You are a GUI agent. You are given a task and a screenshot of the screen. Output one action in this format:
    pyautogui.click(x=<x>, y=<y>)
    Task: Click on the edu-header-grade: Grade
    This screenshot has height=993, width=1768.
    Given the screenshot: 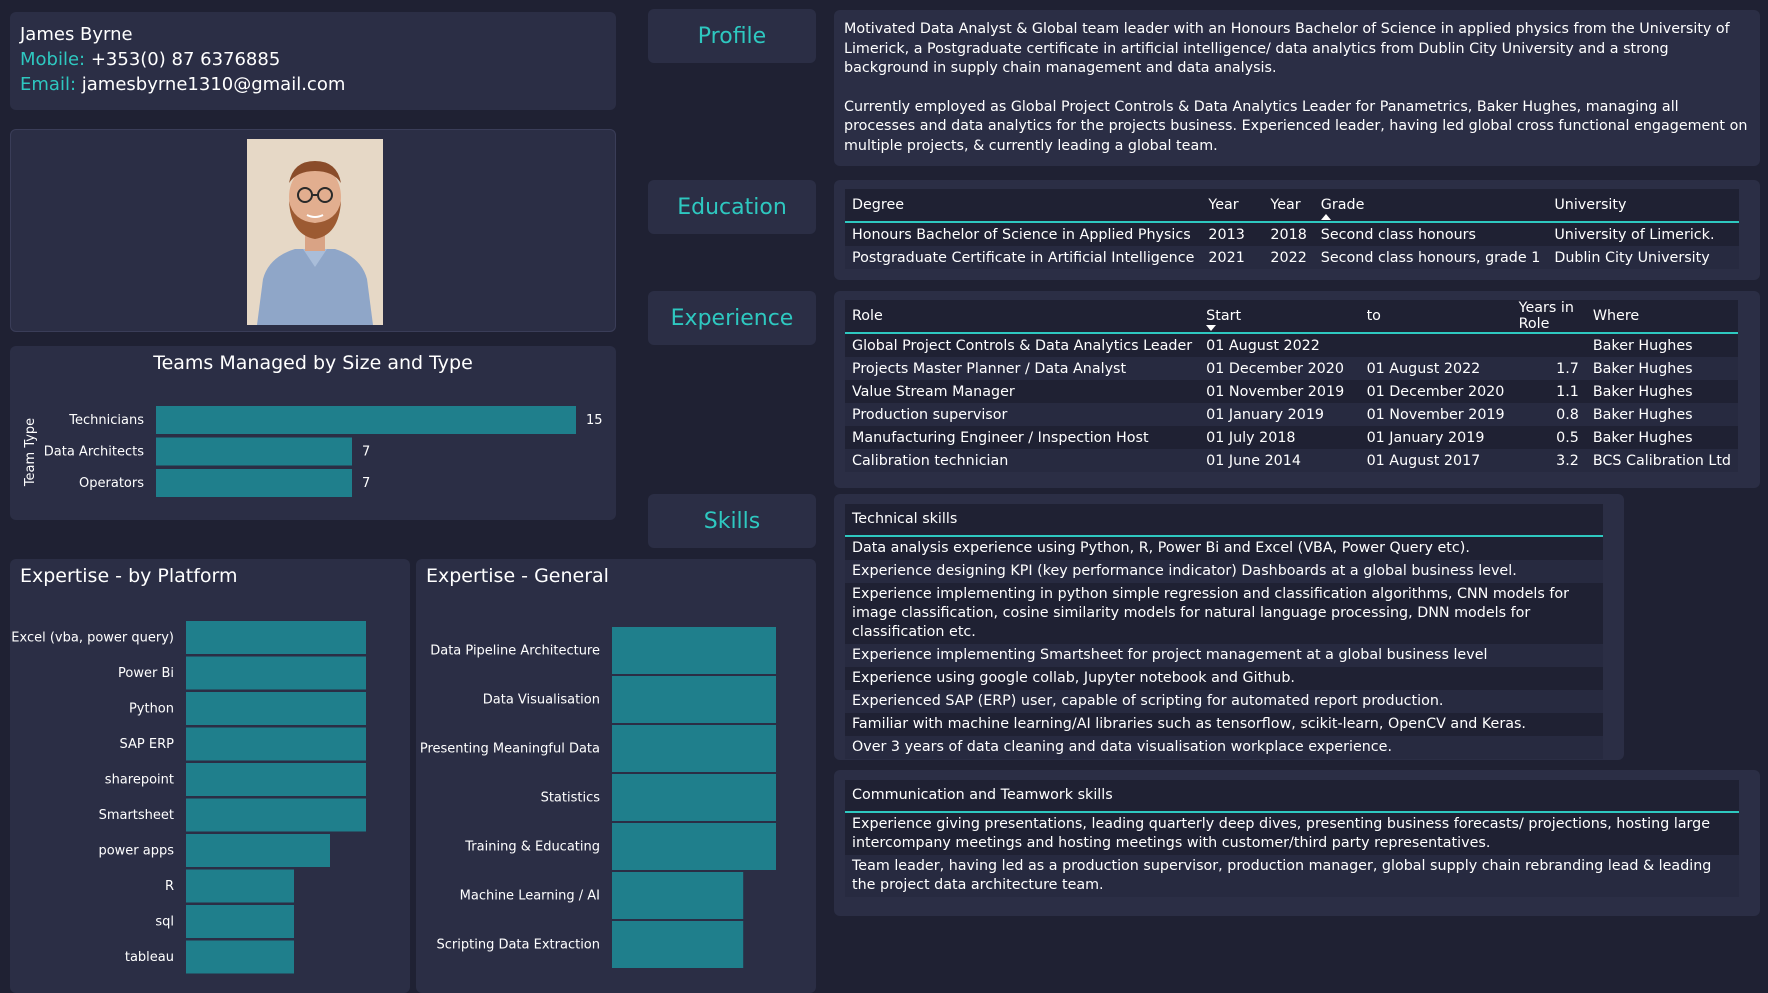 What is the action you would take?
    pyautogui.click(x=1430, y=206)
    